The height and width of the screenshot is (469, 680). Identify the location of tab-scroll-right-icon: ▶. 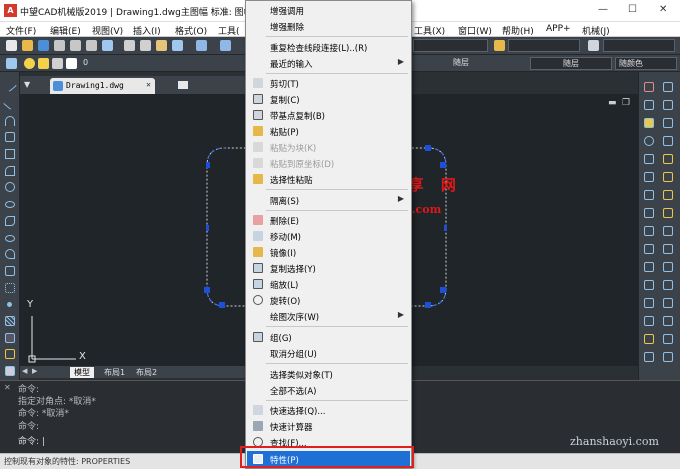
(34, 371).